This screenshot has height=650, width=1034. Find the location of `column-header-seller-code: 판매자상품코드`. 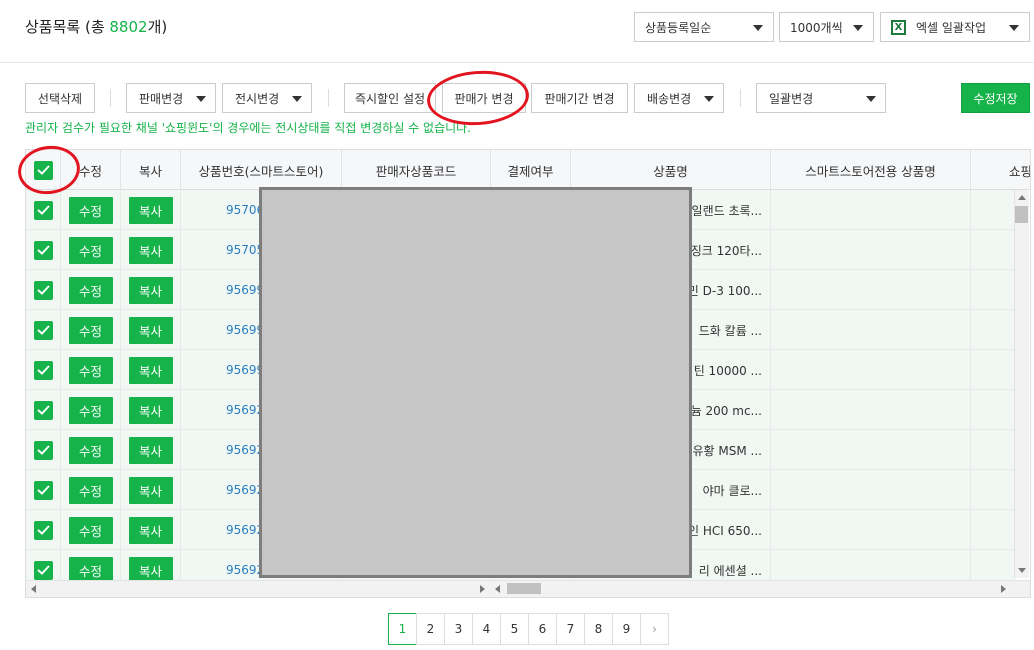

column-header-seller-code: 판매자상품코드 is located at coordinates (416, 170).